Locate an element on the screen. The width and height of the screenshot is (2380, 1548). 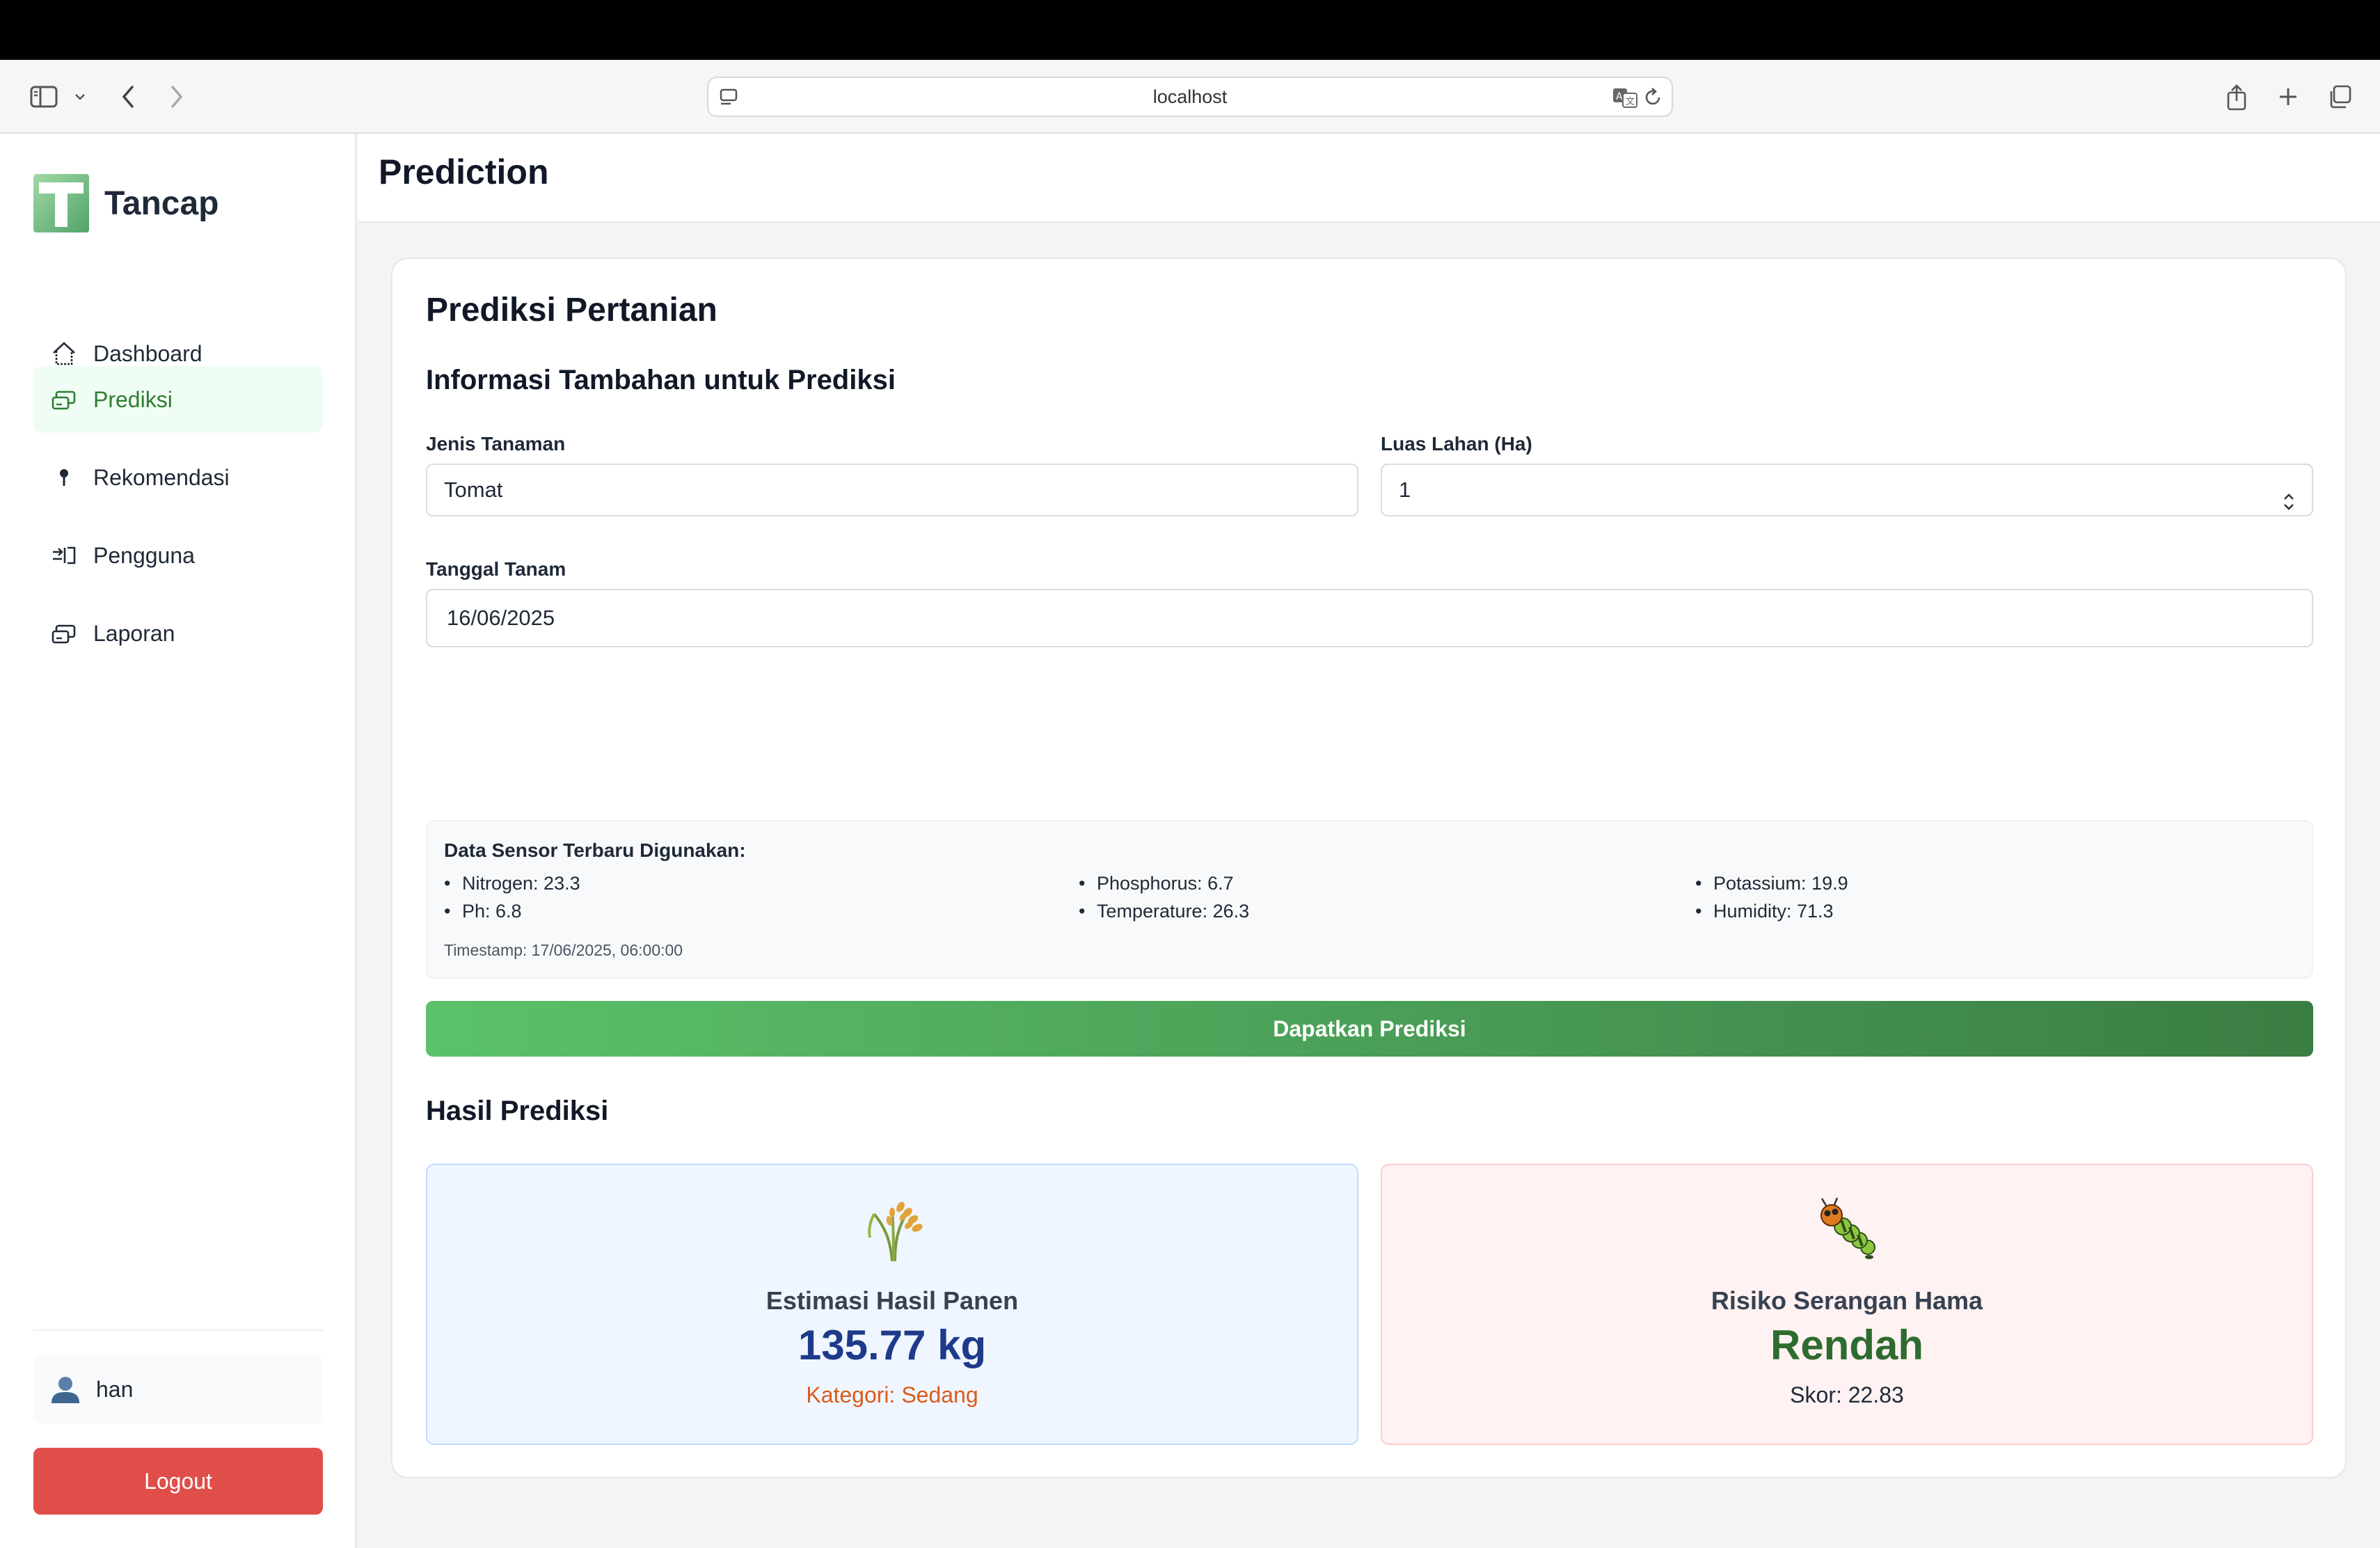
report-icon is located at coordinates (64, 633).